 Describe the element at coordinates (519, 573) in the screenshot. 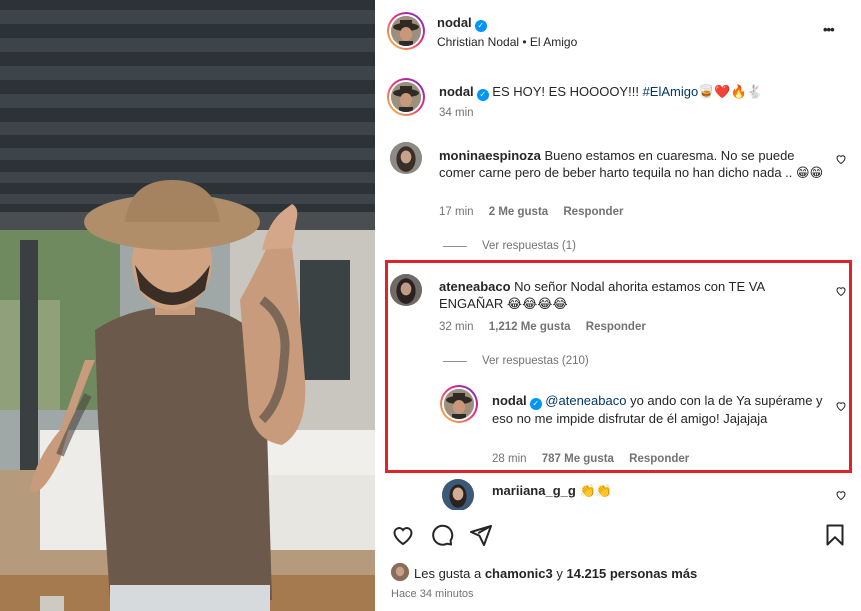

I see `liker-username: chamonic3` at that location.